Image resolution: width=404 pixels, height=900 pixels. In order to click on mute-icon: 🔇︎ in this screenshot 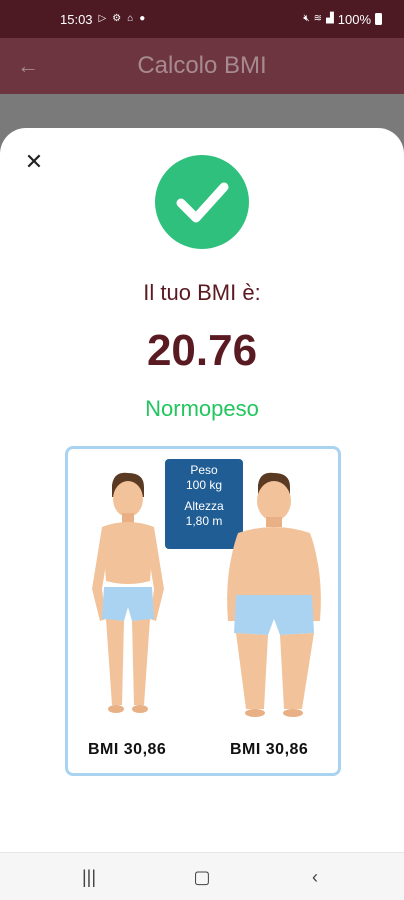, I will do `click(306, 18)`.